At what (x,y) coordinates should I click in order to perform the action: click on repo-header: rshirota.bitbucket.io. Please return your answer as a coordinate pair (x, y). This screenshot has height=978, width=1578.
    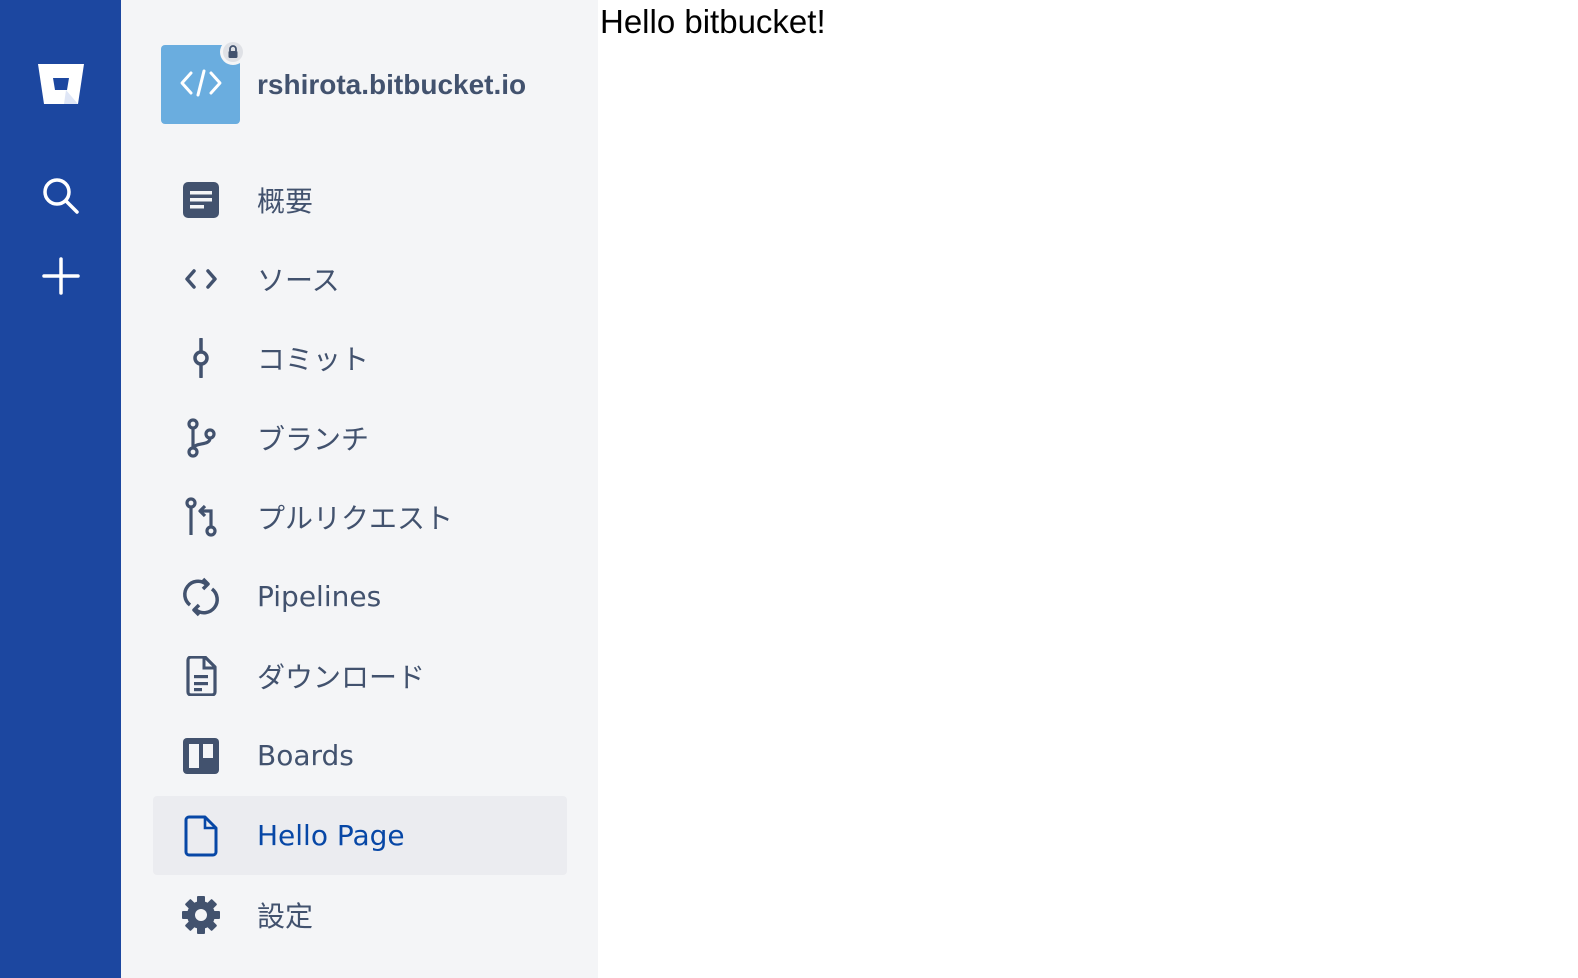
    Looking at the image, I should click on (371, 81).